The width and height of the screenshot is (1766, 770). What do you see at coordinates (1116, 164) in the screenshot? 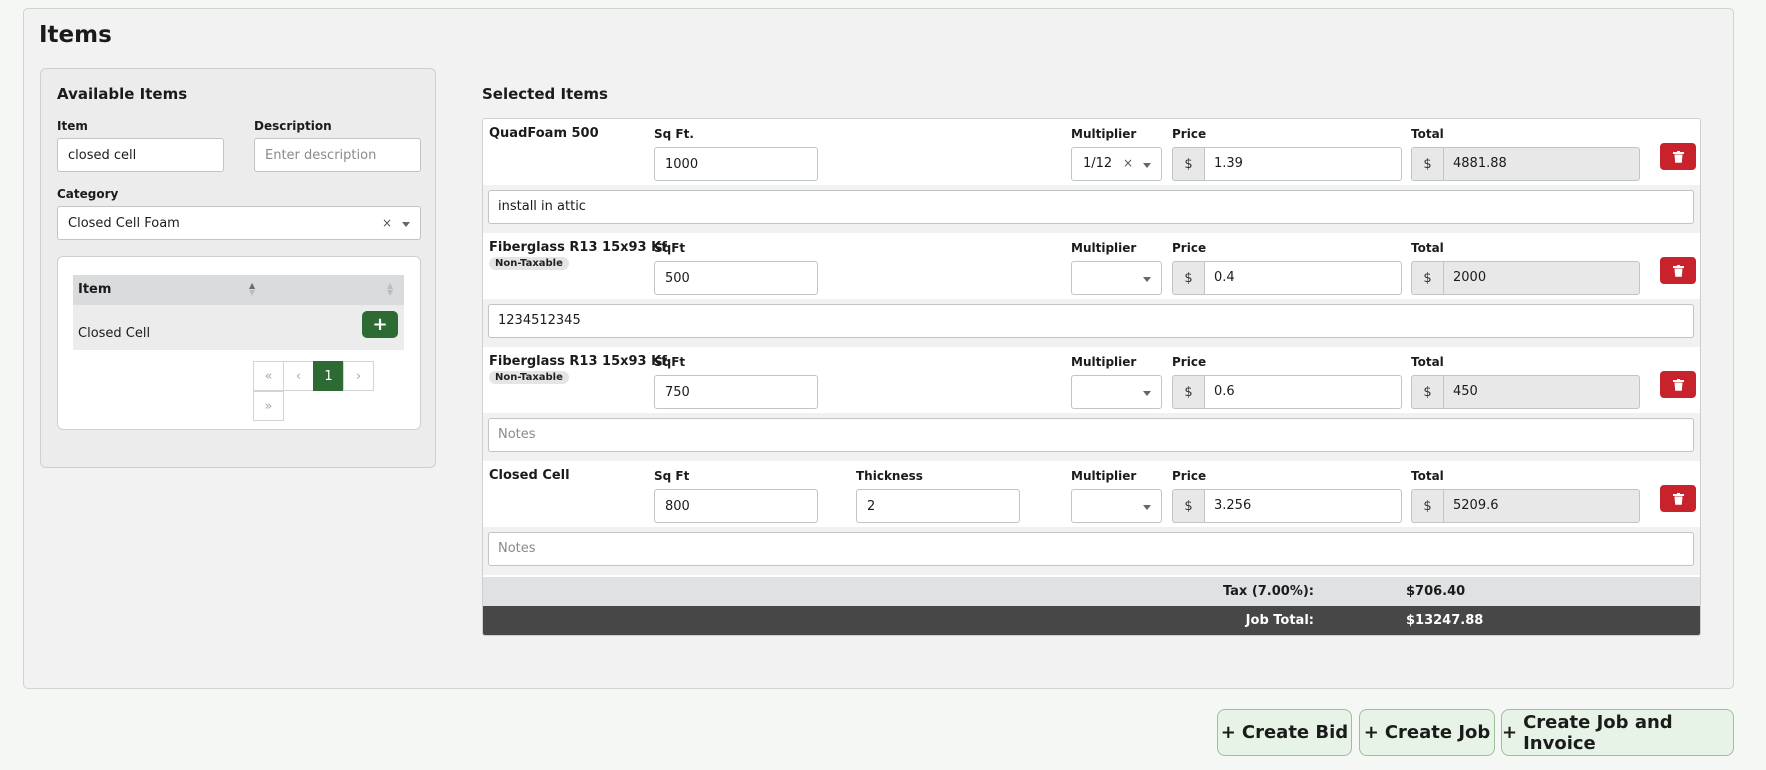
I see `multiplier-select: 1/12 ×` at bounding box center [1116, 164].